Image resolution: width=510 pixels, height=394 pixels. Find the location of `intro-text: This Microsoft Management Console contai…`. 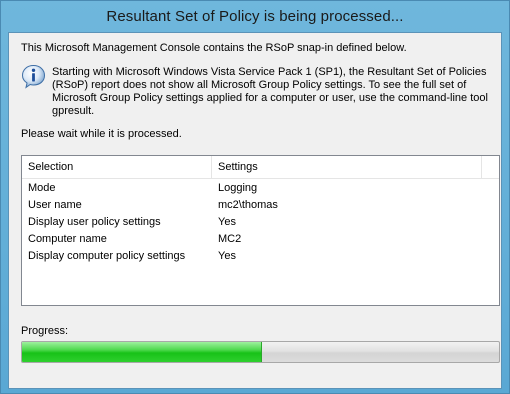

intro-text: This Microsoft Management Console contai… is located at coordinates (214, 48).